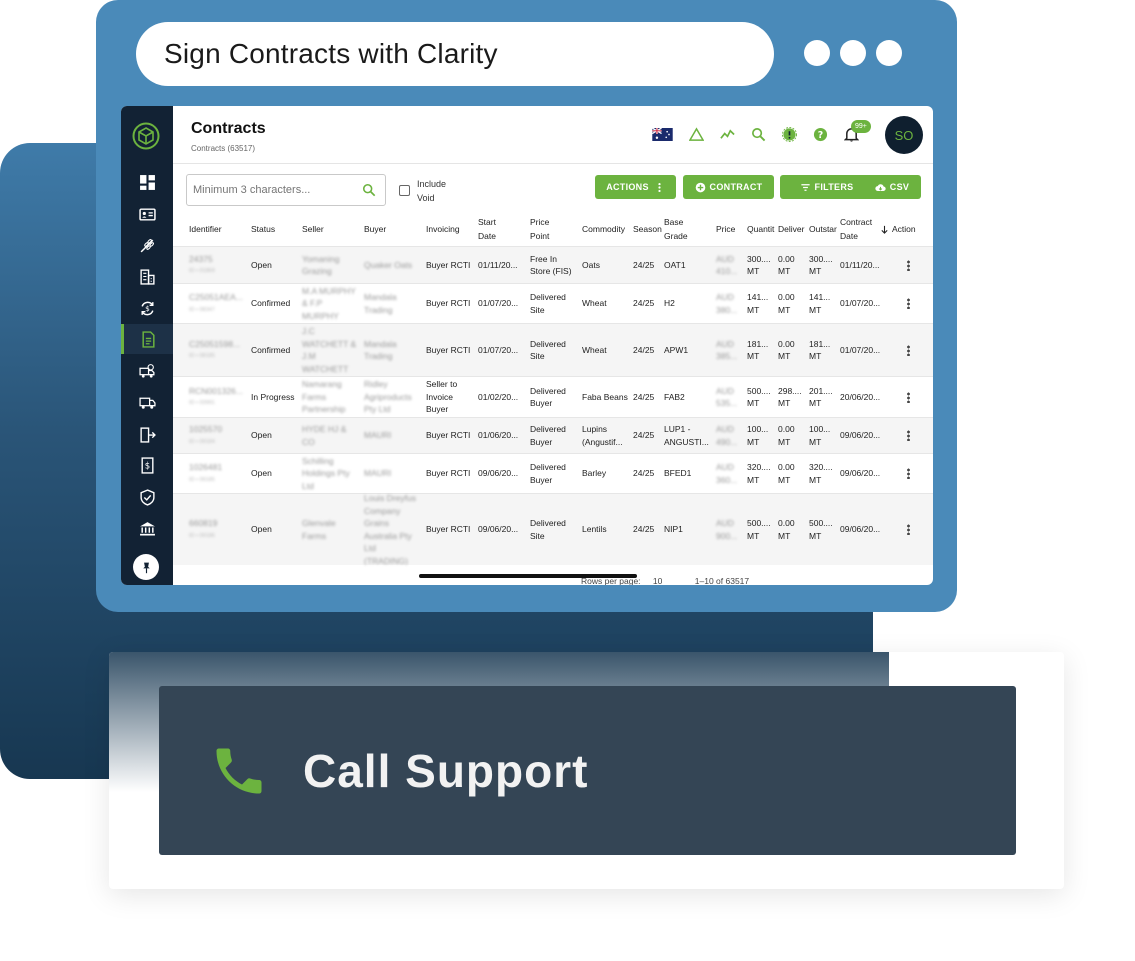 The width and height of the screenshot is (1135, 961). Describe the element at coordinates (404, 190) in the screenshot. I see `include-void-checkbox` at that location.